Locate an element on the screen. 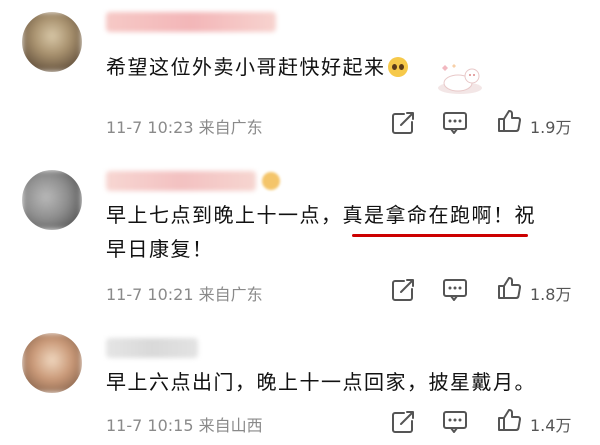 Image resolution: width=600 pixels, height=445 pixels. comment-time: 11-7 10:23 is located at coordinates (150, 127).